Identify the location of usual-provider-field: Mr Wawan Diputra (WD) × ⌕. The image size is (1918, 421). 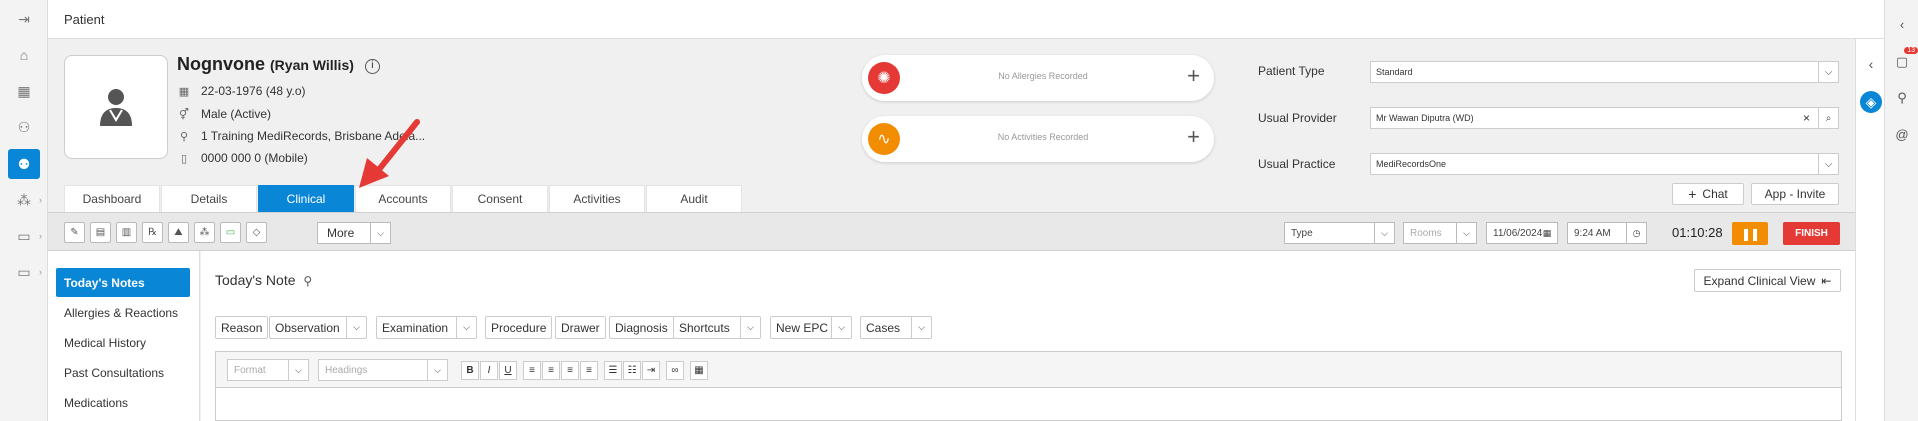
(1604, 118).